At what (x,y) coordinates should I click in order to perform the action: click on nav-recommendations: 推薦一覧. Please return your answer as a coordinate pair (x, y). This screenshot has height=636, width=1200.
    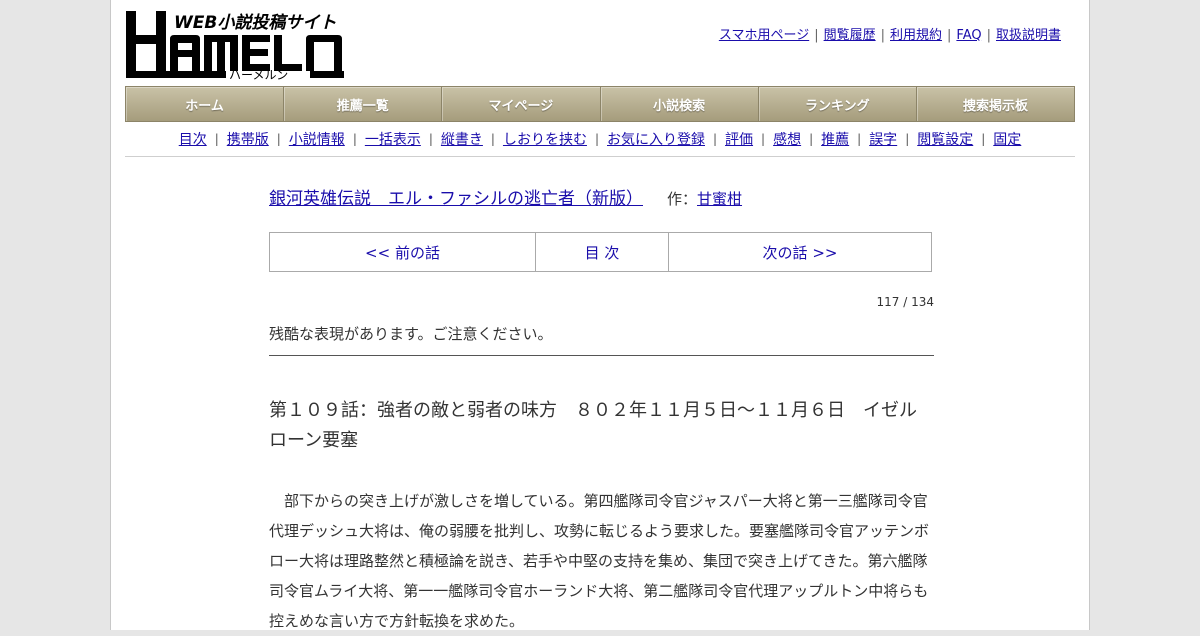
    Looking at the image, I should click on (363, 104).